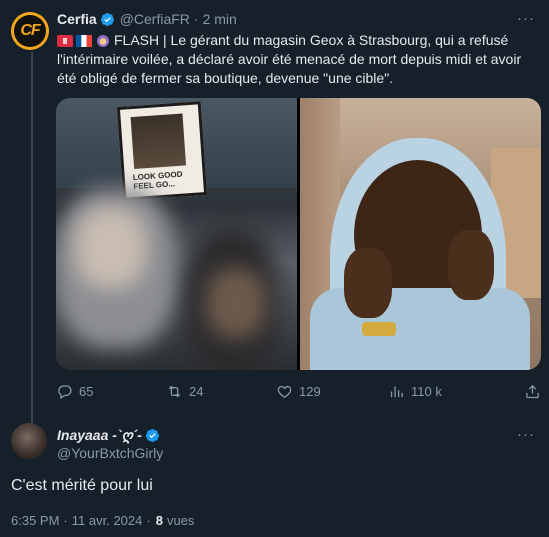 The image size is (549, 537). What do you see at coordinates (110, 453) in the screenshot?
I see `reply-author-handle: @YourBxtchGirly` at bounding box center [110, 453].